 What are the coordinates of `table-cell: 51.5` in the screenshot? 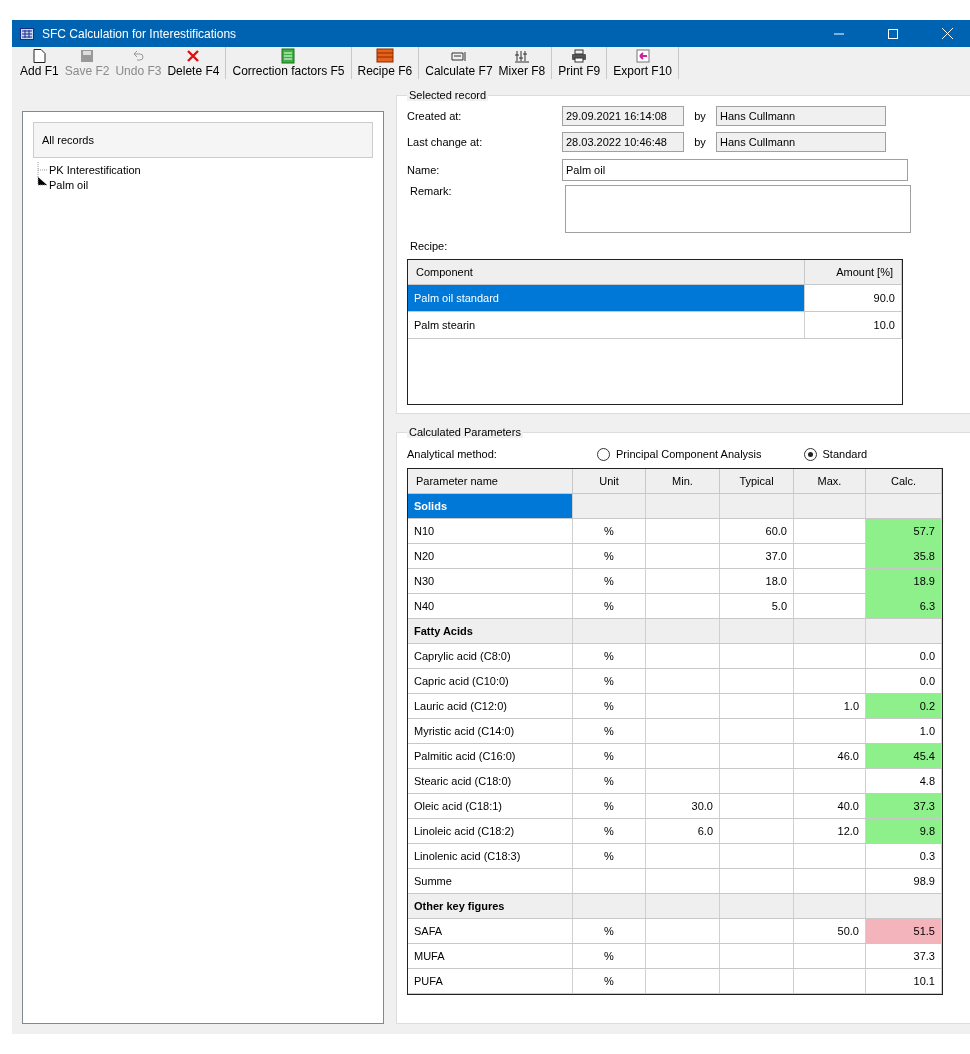 It's located at (904, 931).